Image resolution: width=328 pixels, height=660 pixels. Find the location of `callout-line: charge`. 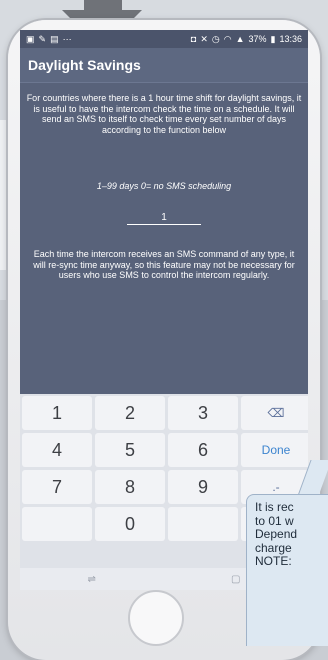

callout-line: charge is located at coordinates (273, 547).